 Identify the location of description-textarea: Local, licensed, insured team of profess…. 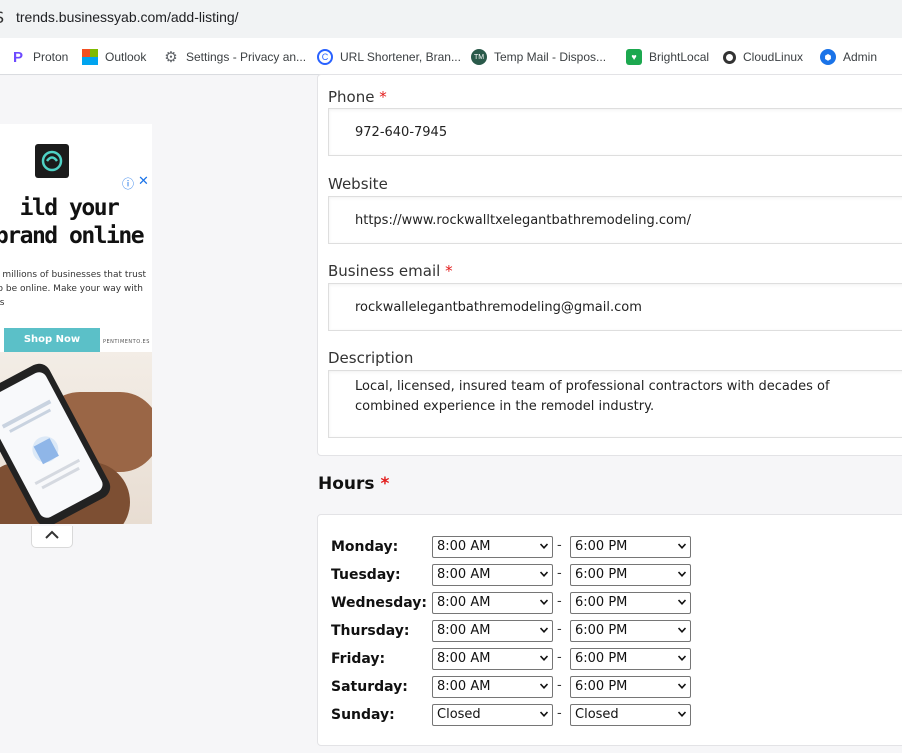
(615, 404).